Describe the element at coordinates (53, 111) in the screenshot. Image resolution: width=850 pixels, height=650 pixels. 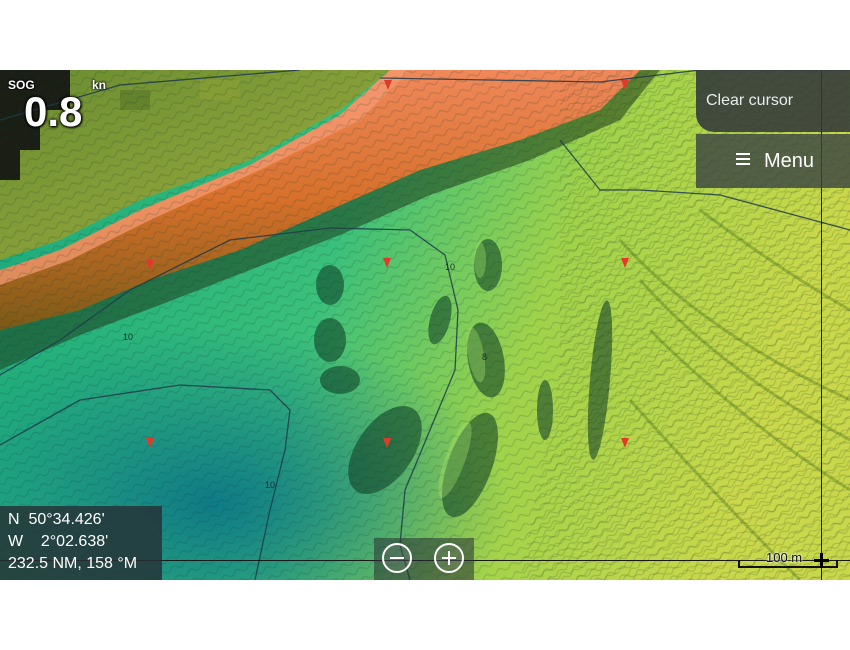
I see `sog-value: 0.8` at that location.